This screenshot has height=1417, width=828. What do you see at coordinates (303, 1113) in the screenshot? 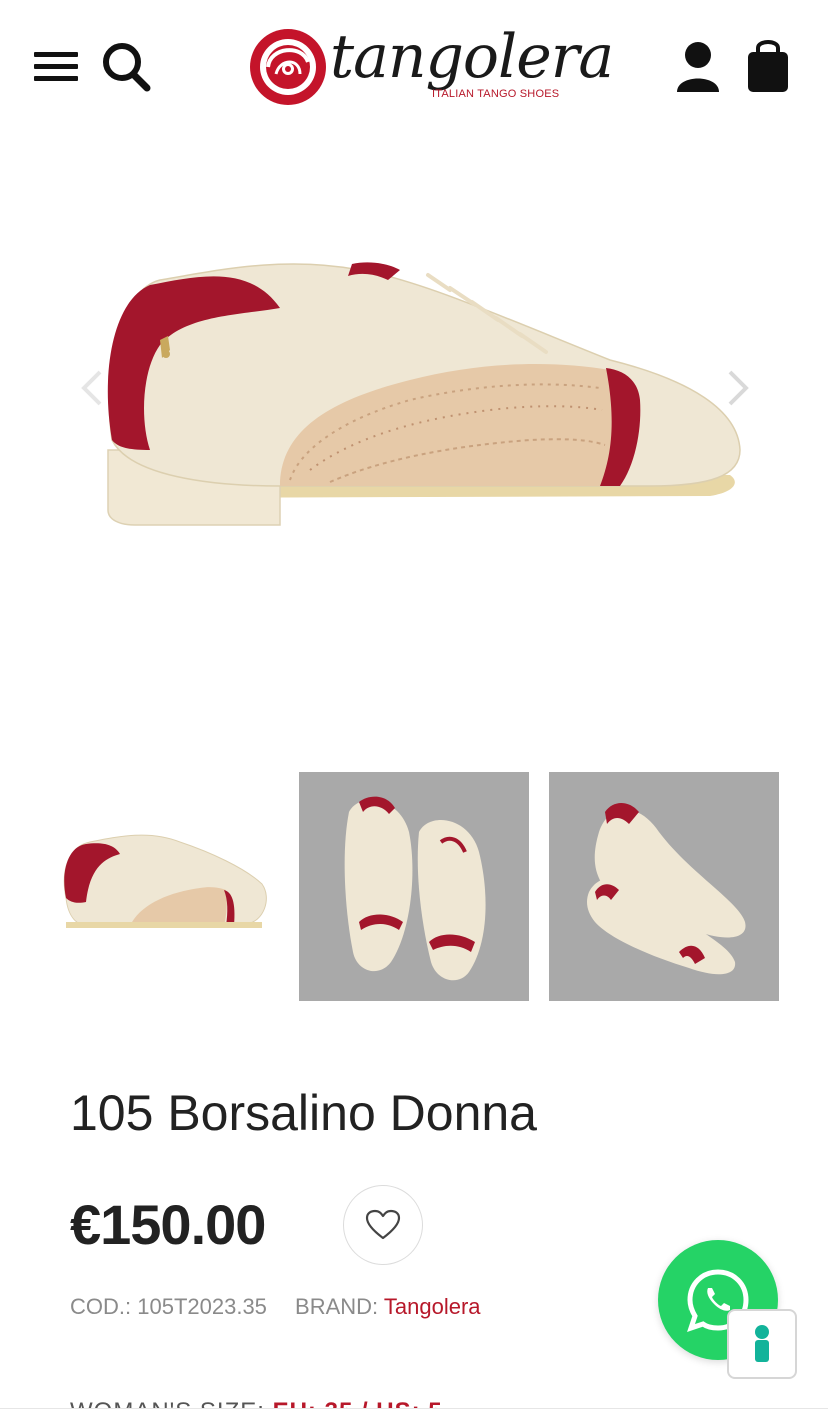
I see `product-title: 105 Borsalino Donna` at bounding box center [303, 1113].